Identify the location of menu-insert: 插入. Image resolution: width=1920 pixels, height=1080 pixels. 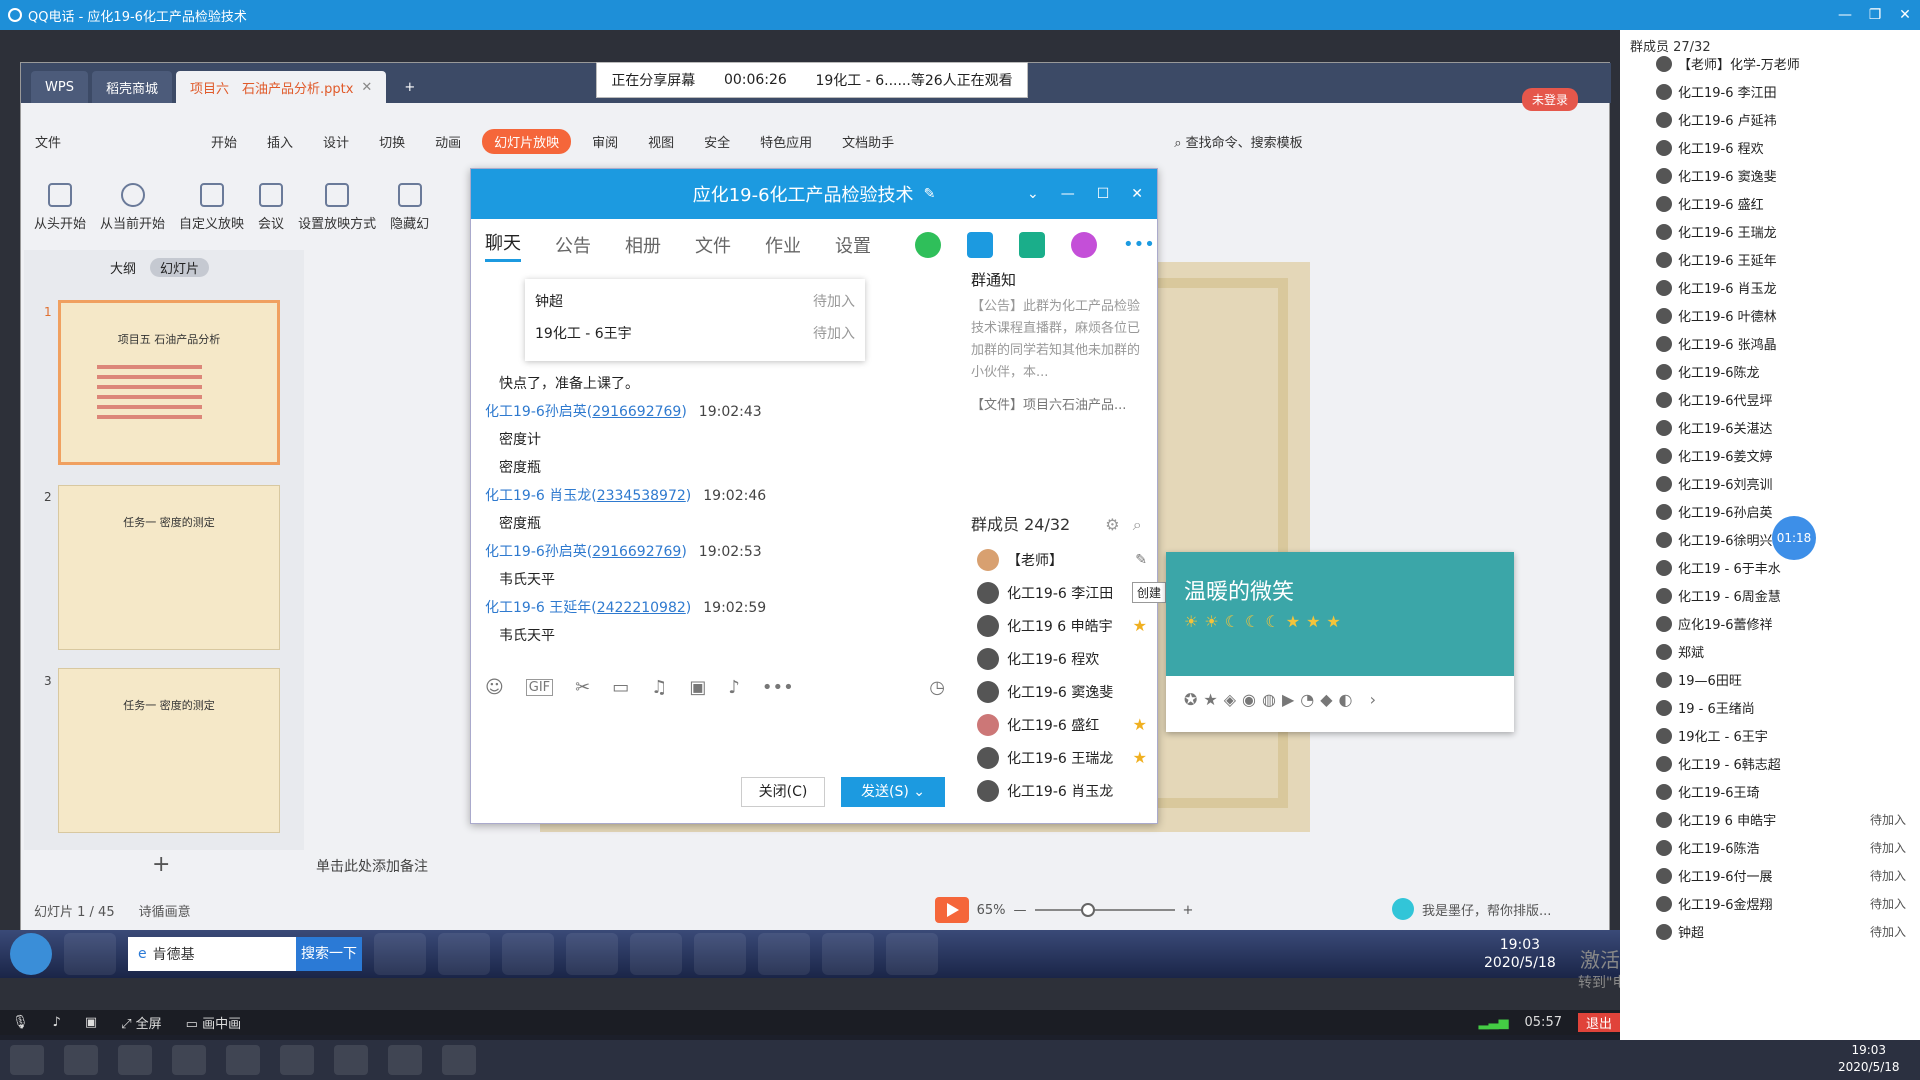
(280, 141).